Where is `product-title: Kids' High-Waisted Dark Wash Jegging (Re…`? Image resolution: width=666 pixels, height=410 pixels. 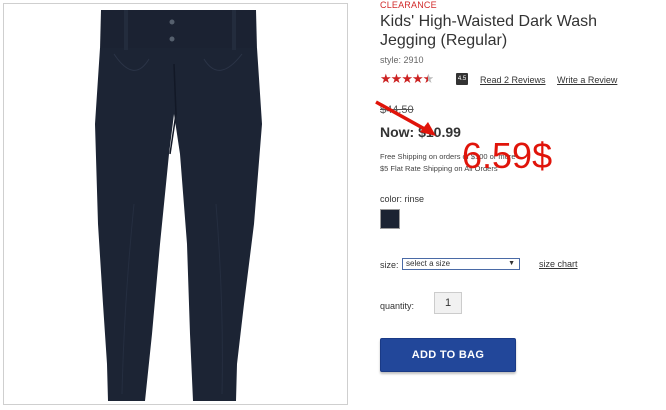 product-title: Kids' High-Waisted Dark Wash Jegging (Re… is located at coordinates (489, 31).